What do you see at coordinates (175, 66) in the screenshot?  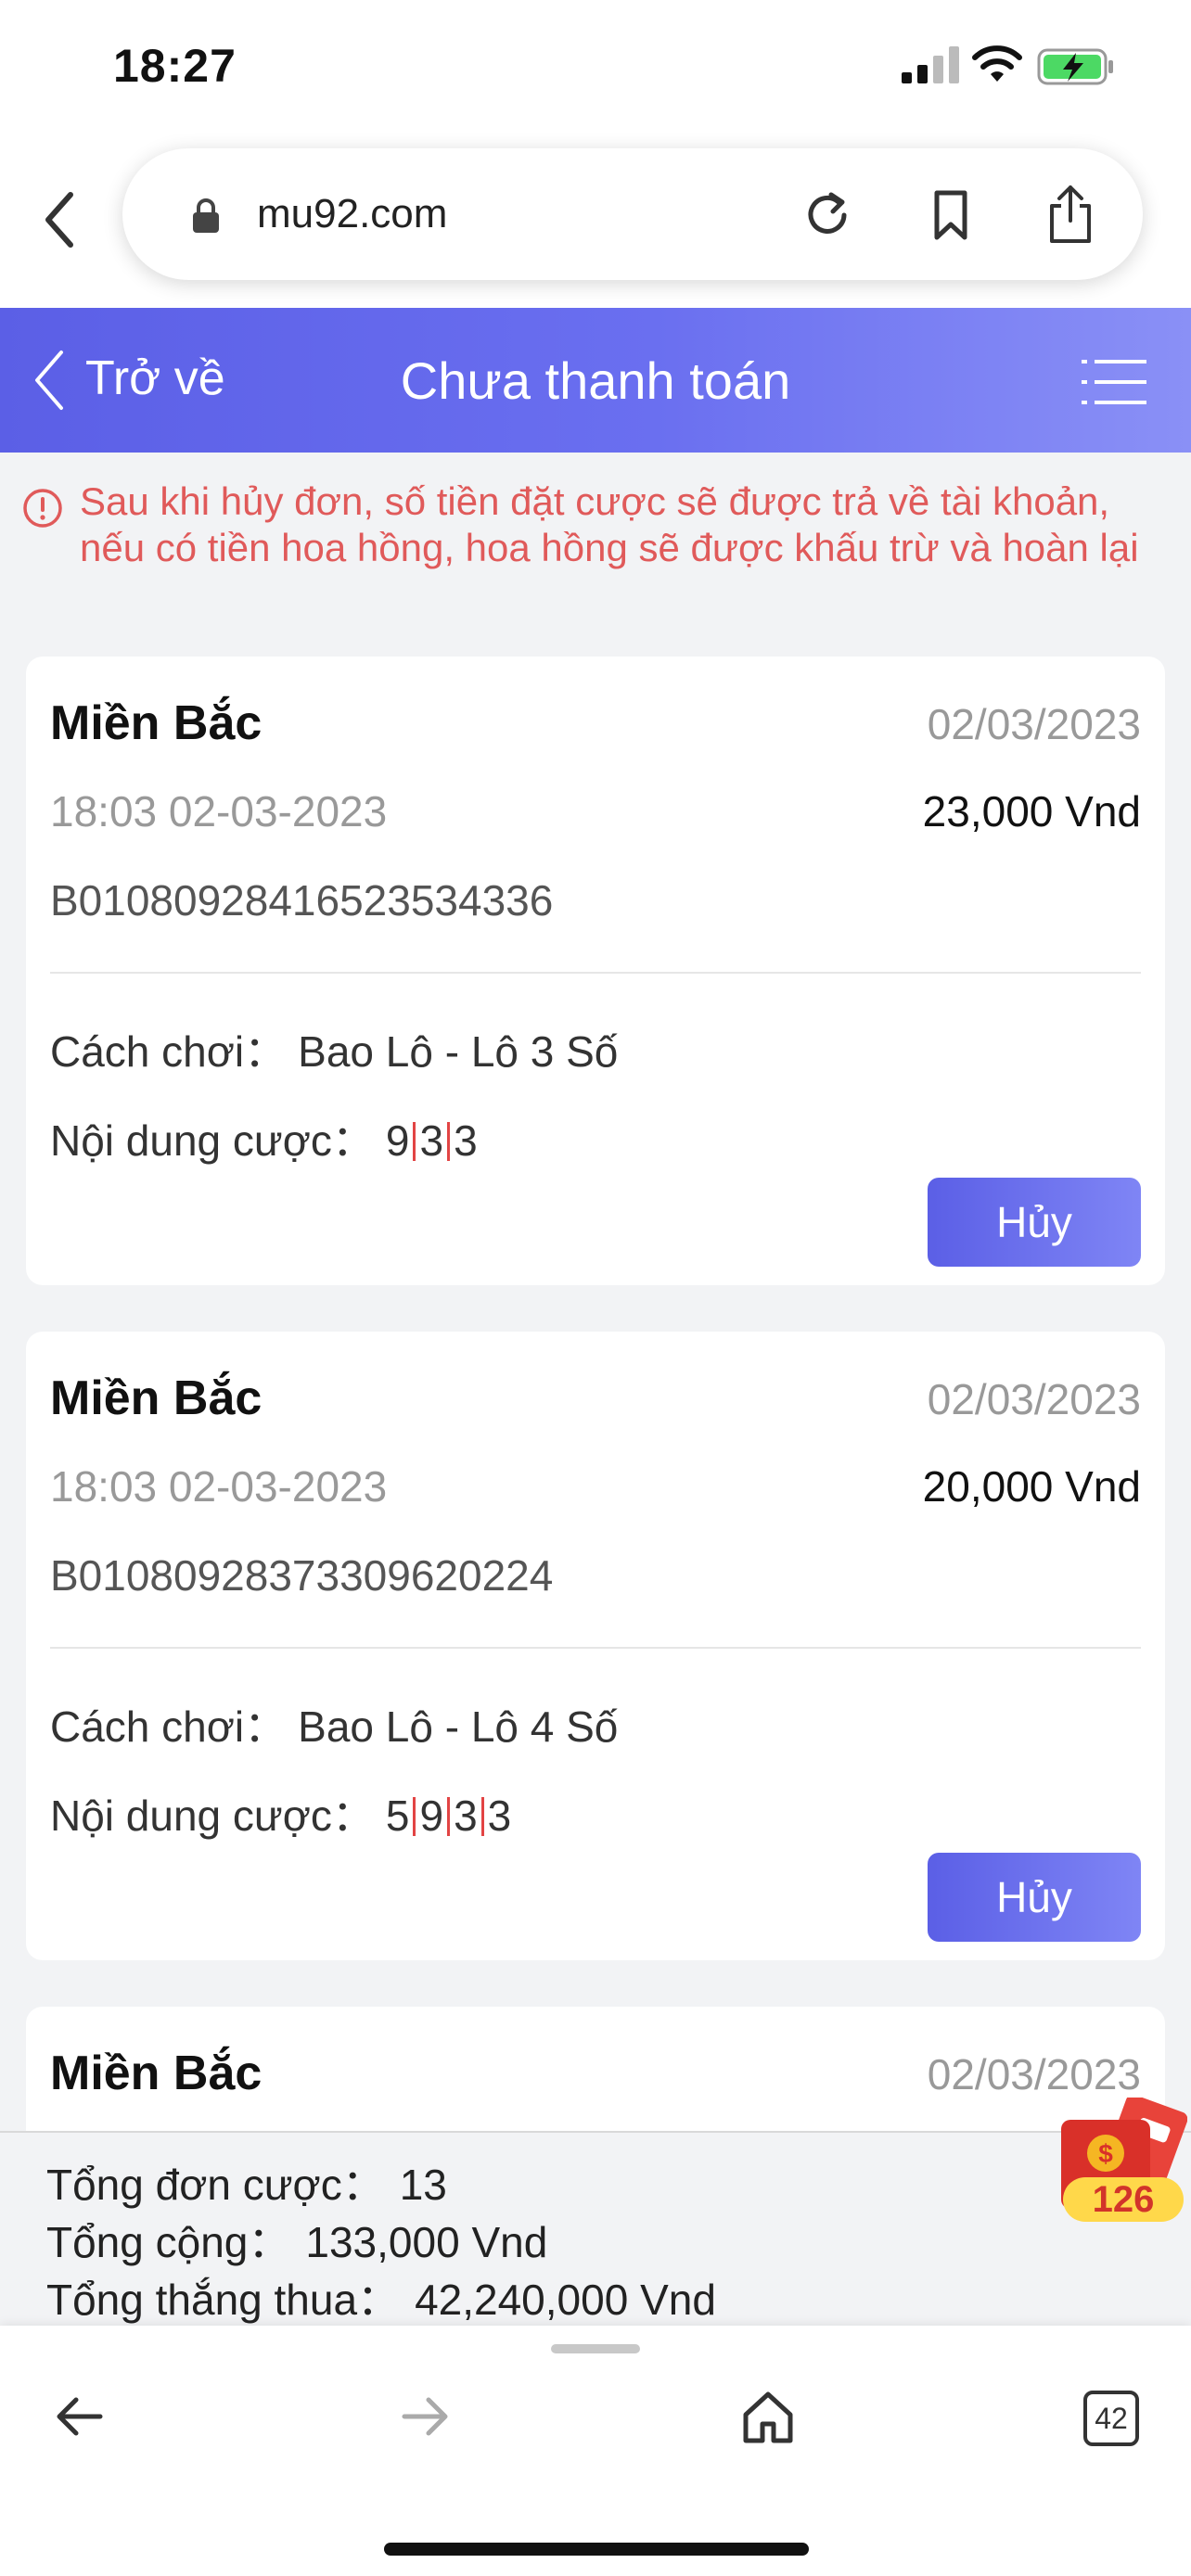 I see `status-time: 18:27` at bounding box center [175, 66].